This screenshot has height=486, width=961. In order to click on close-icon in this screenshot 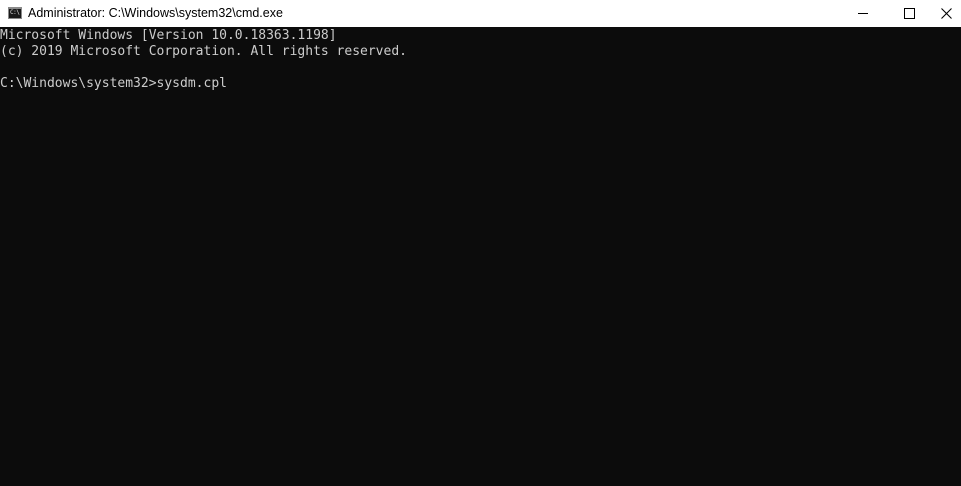, I will do `click(946, 13)`.